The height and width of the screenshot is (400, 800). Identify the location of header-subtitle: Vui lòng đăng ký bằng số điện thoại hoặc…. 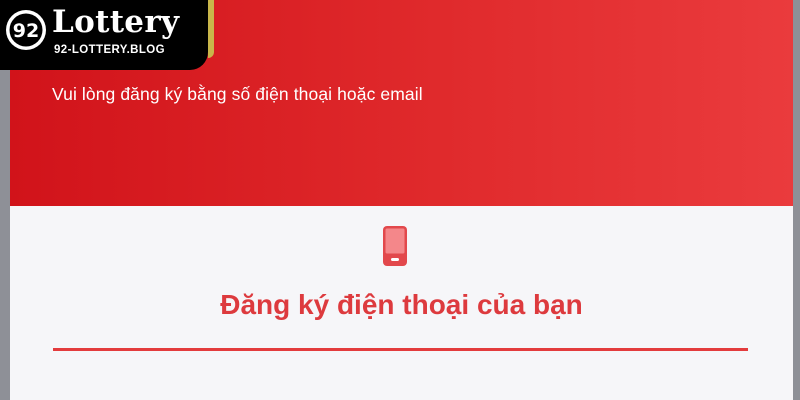
(237, 94).